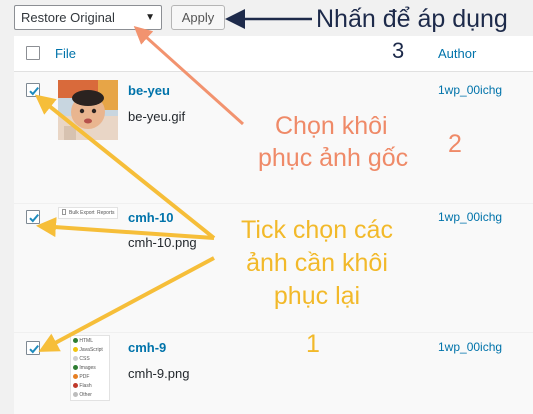 The height and width of the screenshot is (414, 533). I want to click on arrow-to-row2-checkbox, so click(125, 228).